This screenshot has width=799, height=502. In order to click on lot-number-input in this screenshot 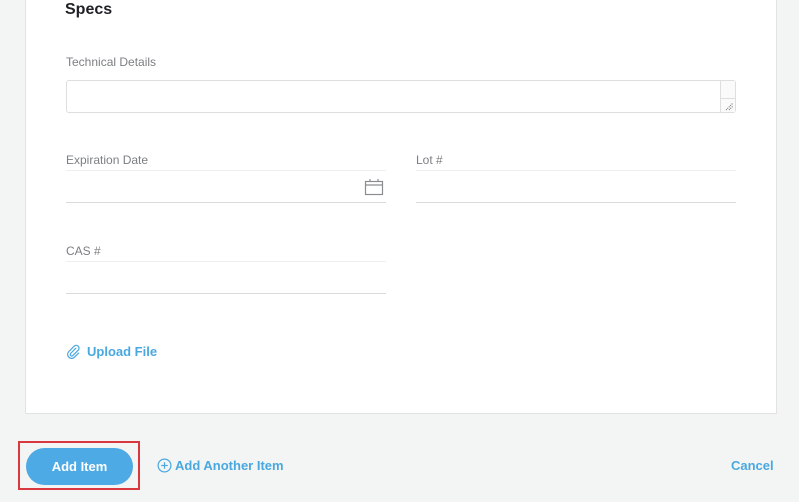, I will do `click(576, 186)`.